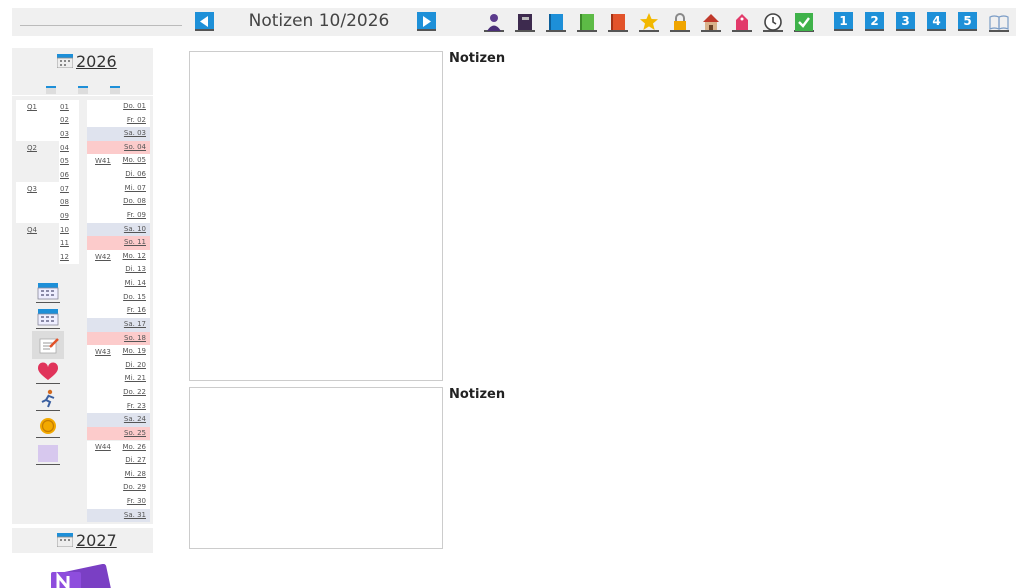 The image size is (1024, 588). Describe the element at coordinates (118, 515) in the screenshot. I see `day-row: Sa. 31` at that location.